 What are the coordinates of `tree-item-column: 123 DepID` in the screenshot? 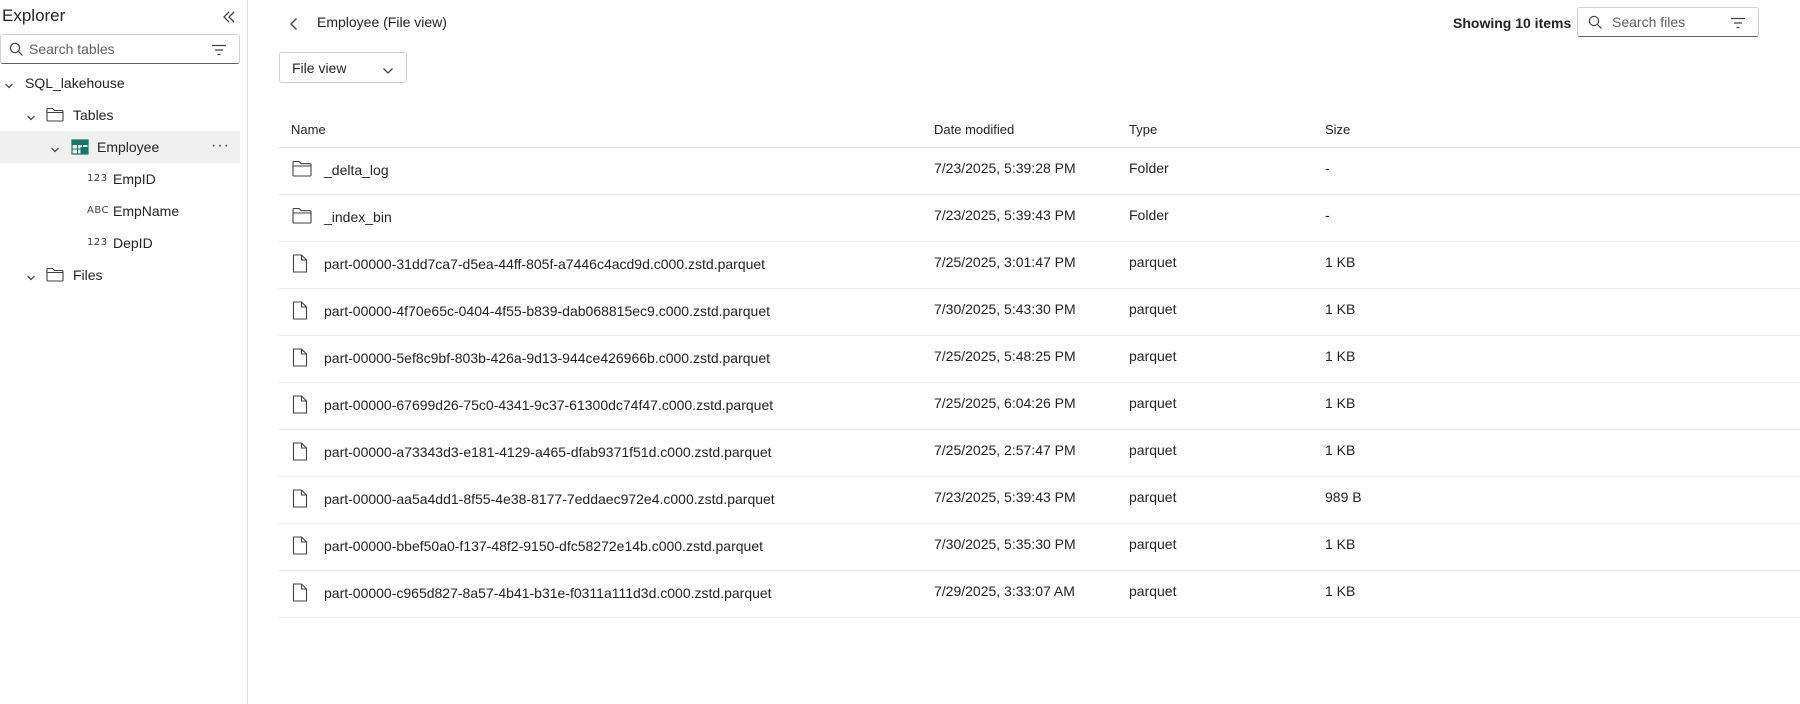 It's located at (120, 243).